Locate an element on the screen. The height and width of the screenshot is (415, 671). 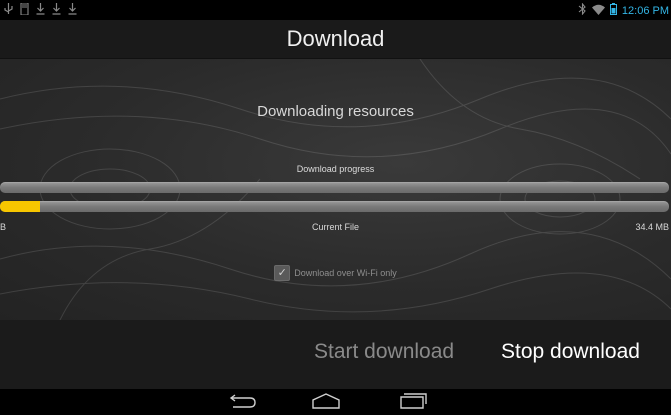
home-icon is located at coordinates (326, 401).